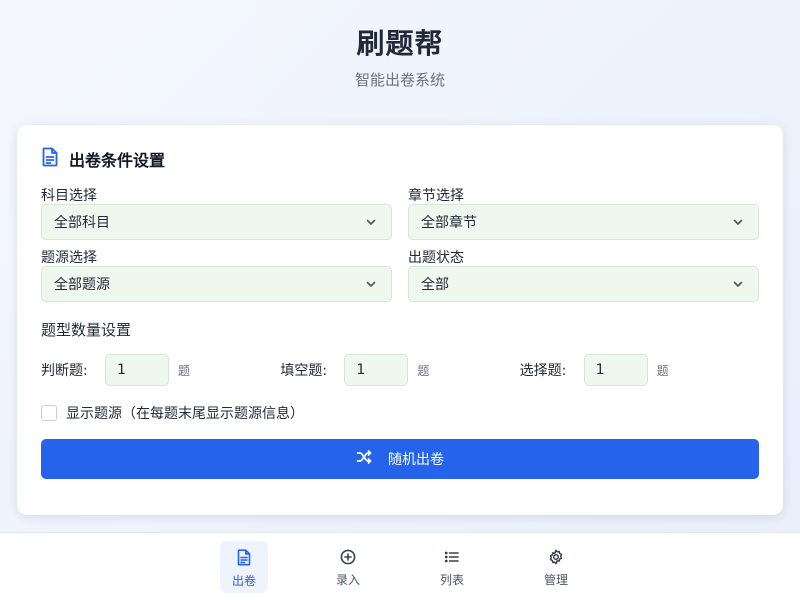 Image resolution: width=800 pixels, height=600 pixels. I want to click on subject-value: 全部科目, so click(82, 223).